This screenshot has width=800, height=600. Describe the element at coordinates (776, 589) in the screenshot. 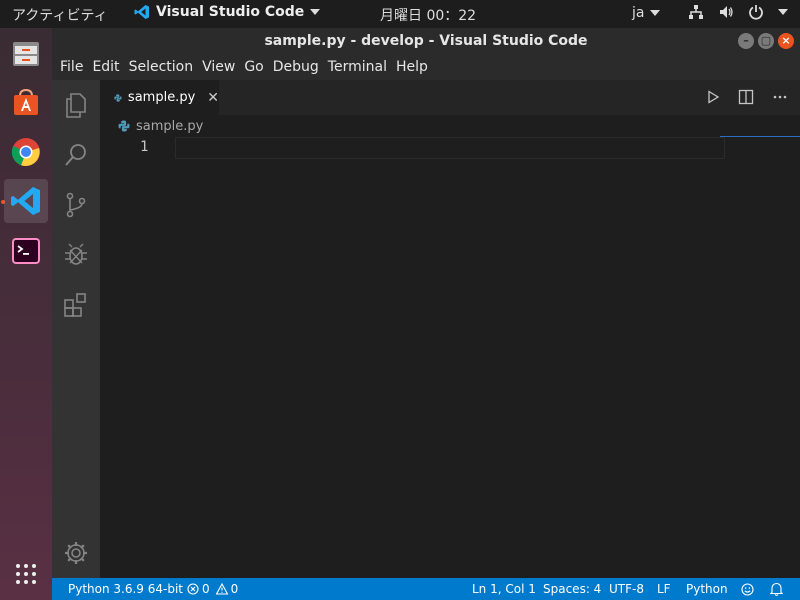

I see `notifications-bell-icon` at that location.